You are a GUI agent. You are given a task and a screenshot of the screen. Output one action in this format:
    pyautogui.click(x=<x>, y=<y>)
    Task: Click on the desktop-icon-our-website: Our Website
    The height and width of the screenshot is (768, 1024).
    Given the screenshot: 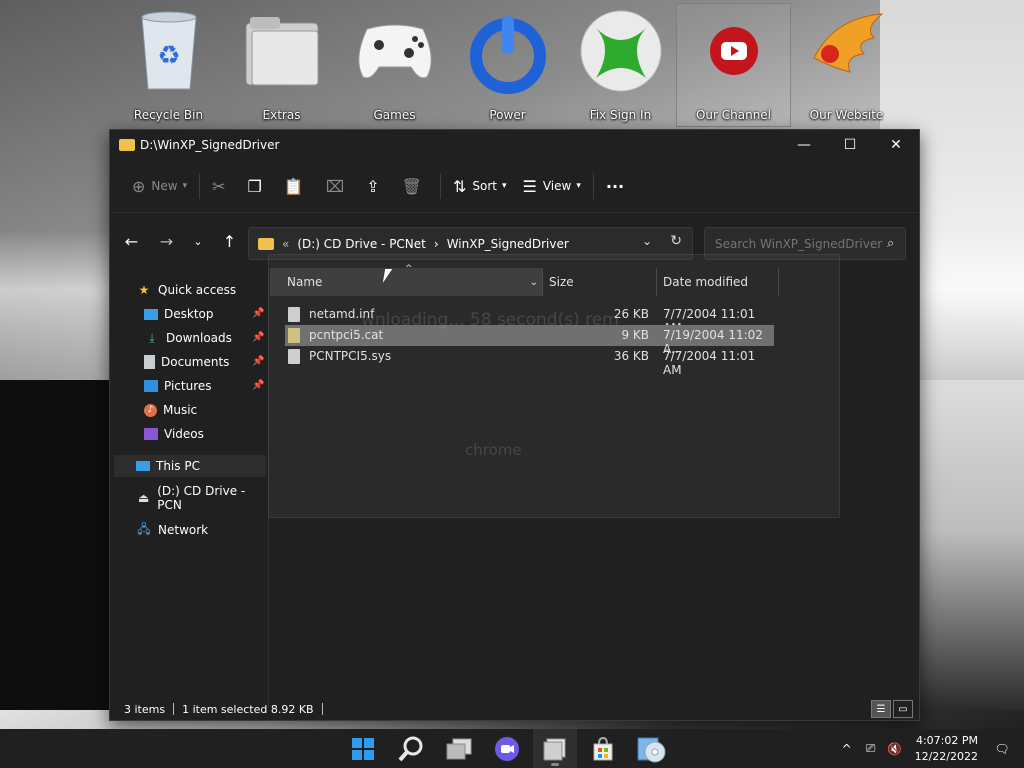 What is the action you would take?
    pyautogui.click(x=846, y=65)
    